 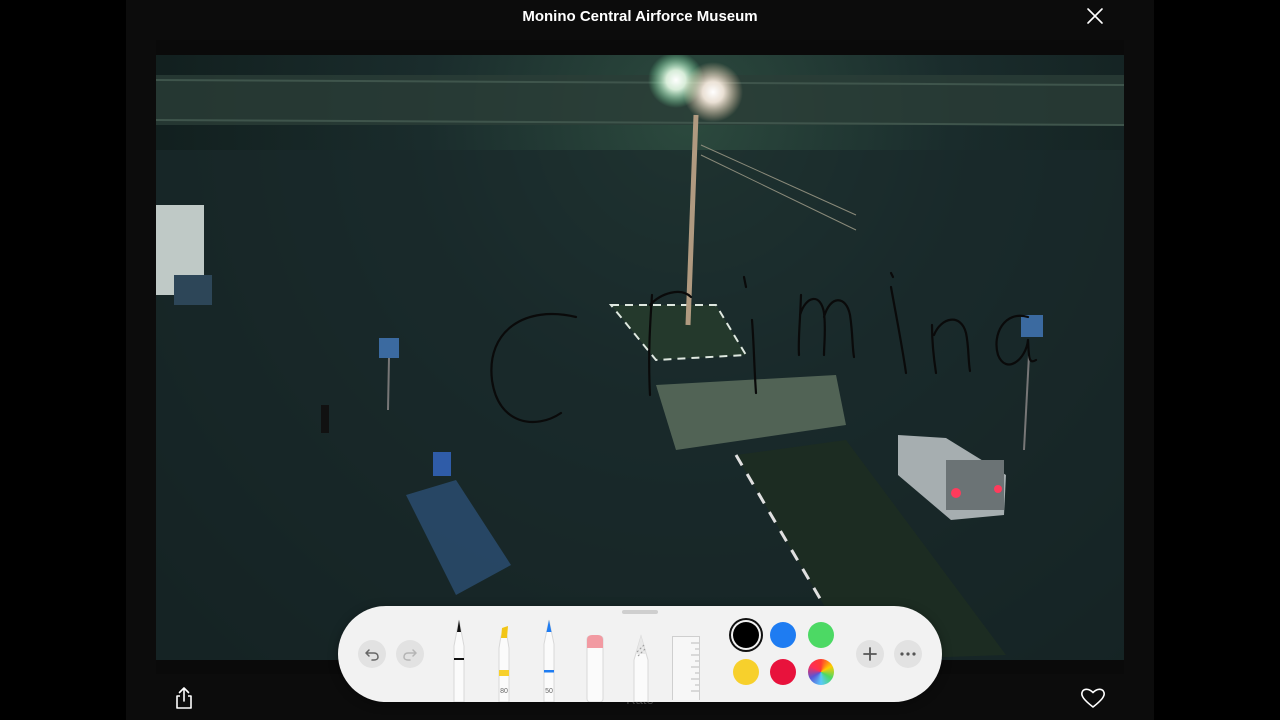 What do you see at coordinates (549, 660) in the screenshot?
I see `pencil-tool: 50` at bounding box center [549, 660].